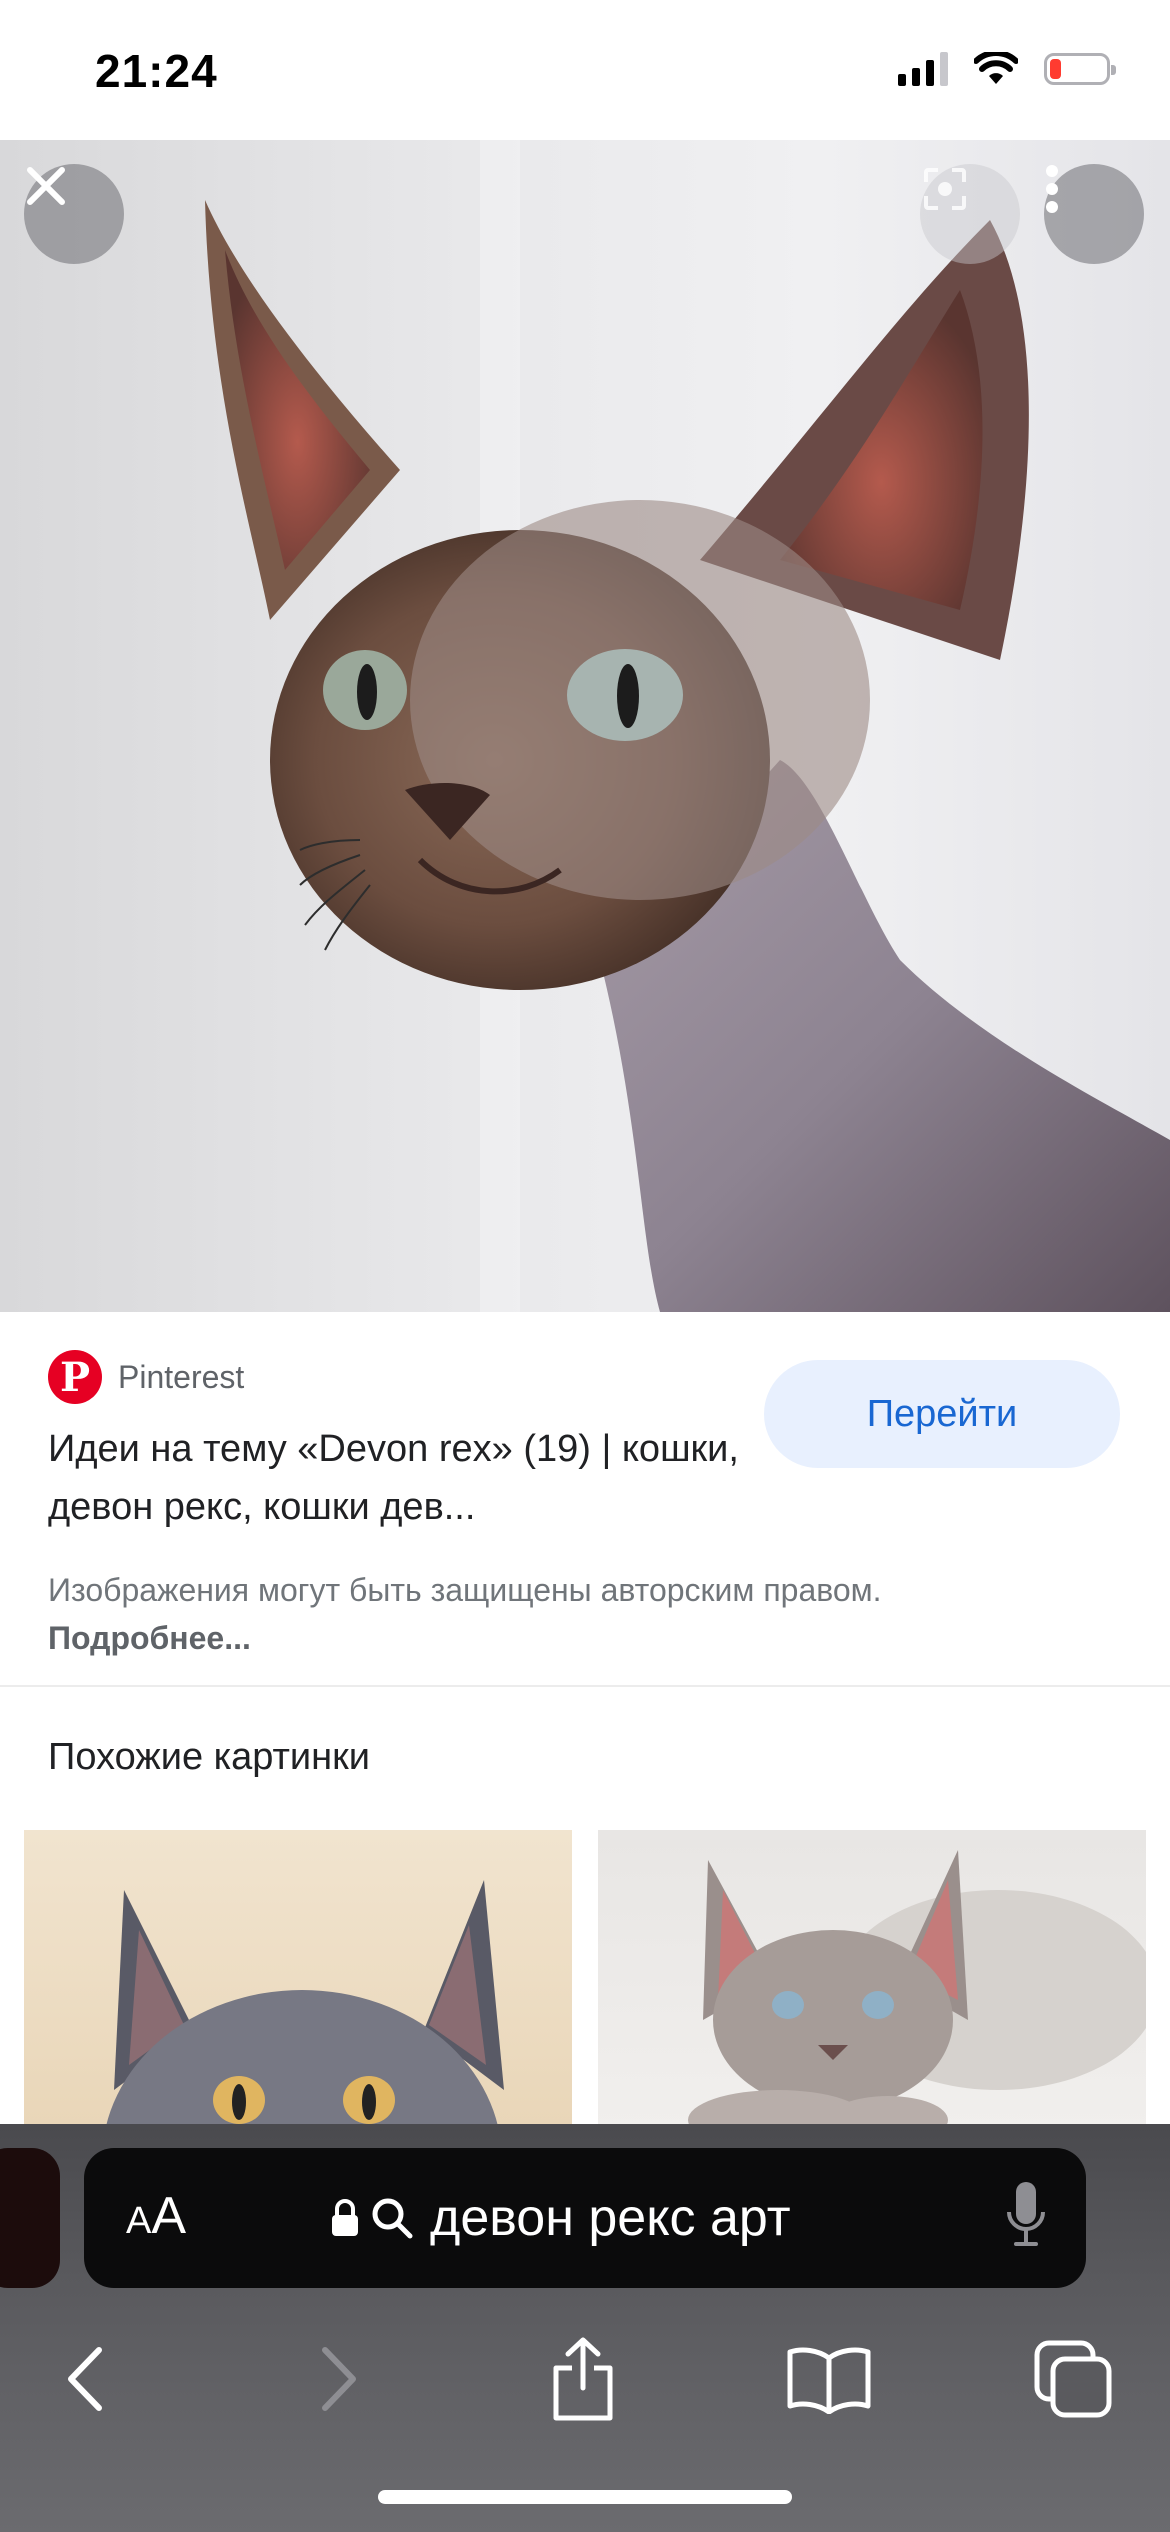  I want to click on forward-button, so click(339, 2379).